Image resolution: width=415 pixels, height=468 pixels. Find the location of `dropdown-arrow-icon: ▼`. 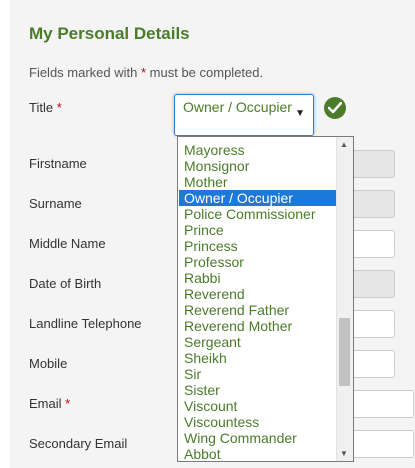

dropdown-arrow-icon: ▼ is located at coordinates (300, 113).